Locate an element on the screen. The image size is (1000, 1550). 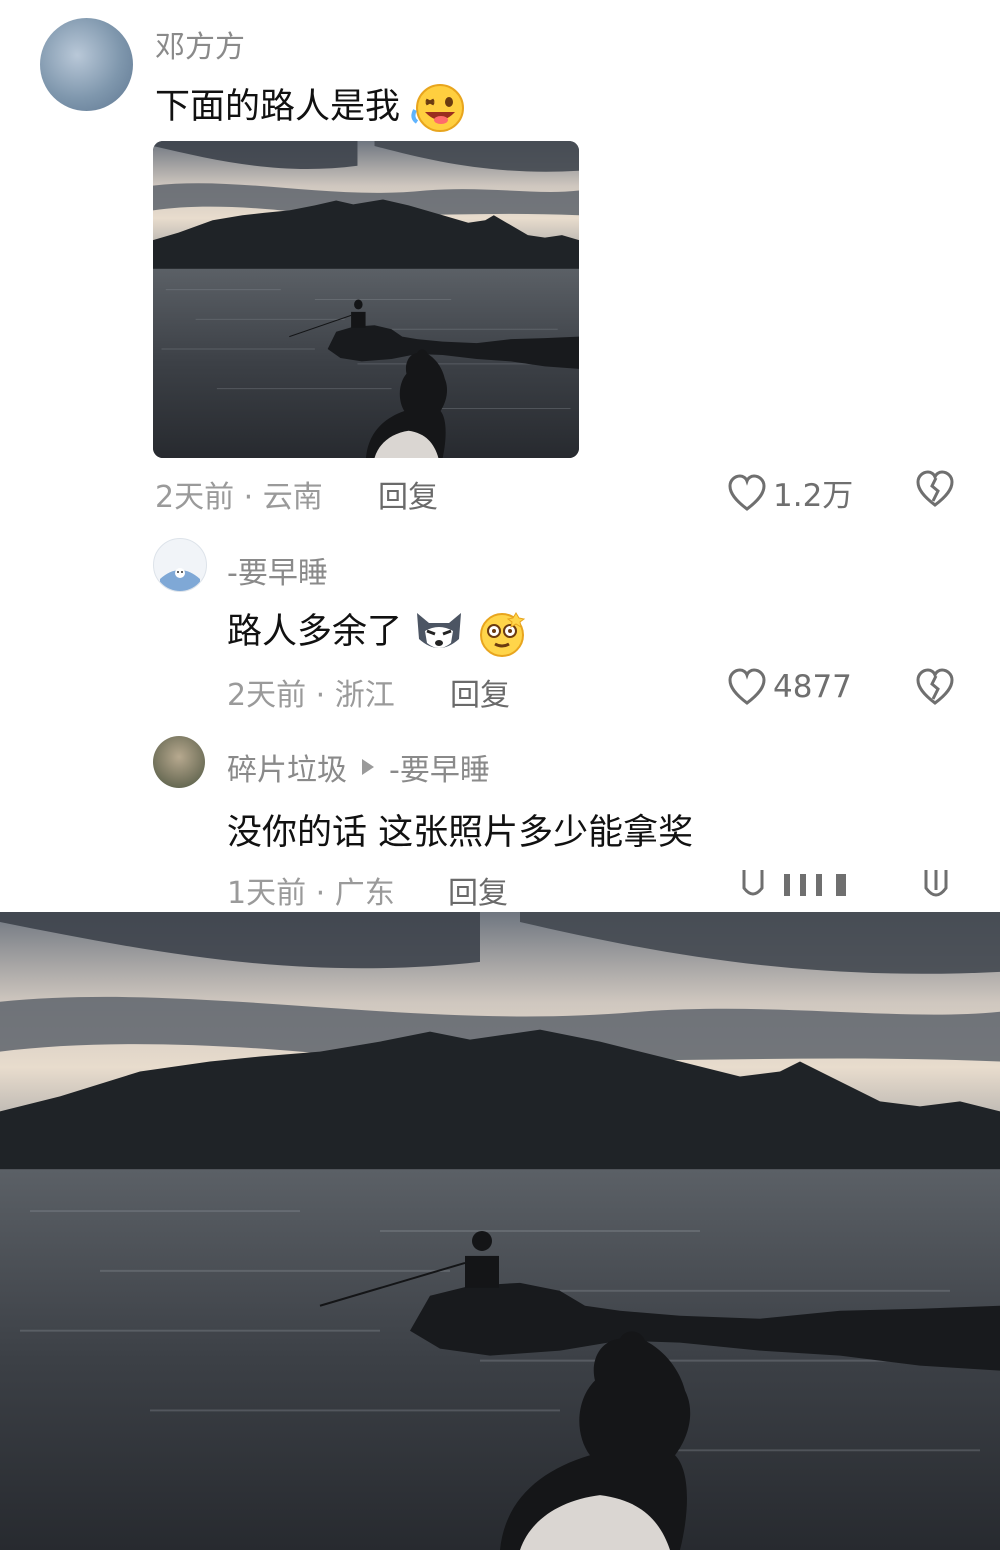
comment-meta: 2天前 · 云南 is located at coordinates (239, 497).